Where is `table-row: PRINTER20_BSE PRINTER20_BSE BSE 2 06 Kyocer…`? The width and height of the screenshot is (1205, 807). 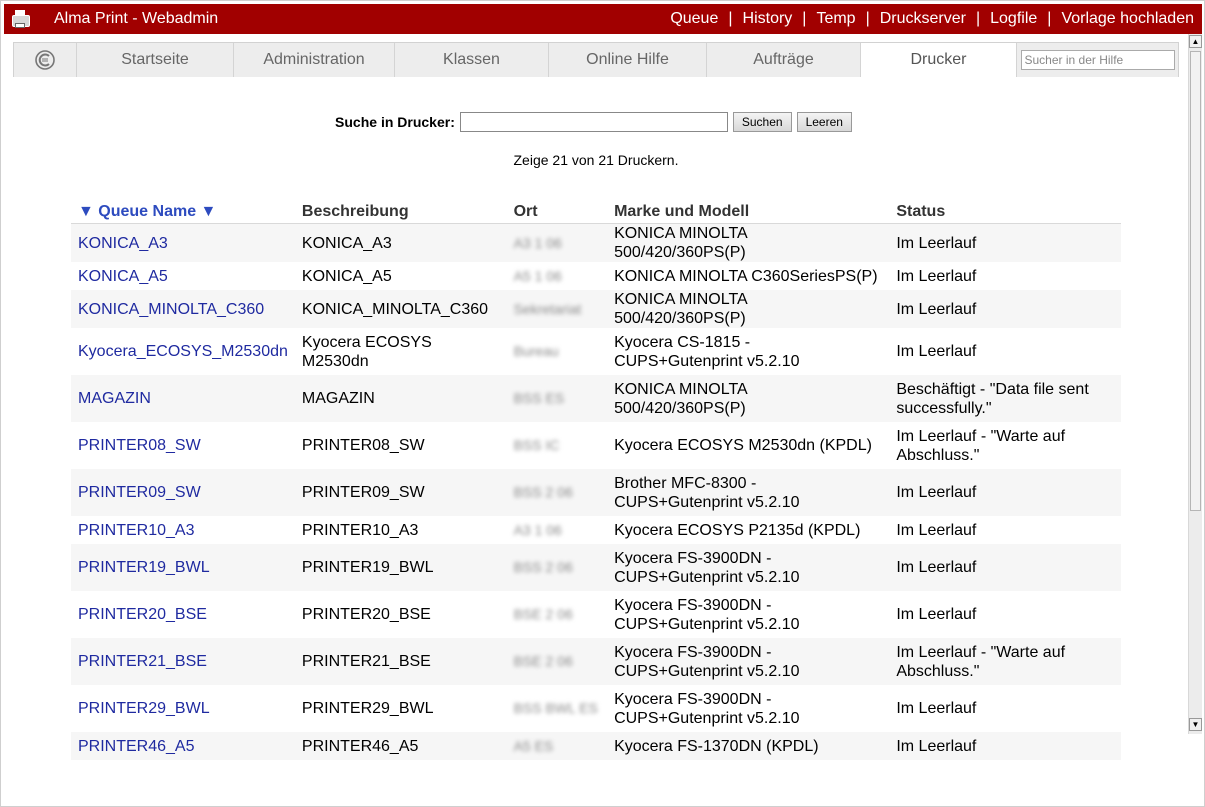
table-row: PRINTER20_BSE PRINTER20_BSE BSE 2 06 Kyocer… is located at coordinates (596, 614).